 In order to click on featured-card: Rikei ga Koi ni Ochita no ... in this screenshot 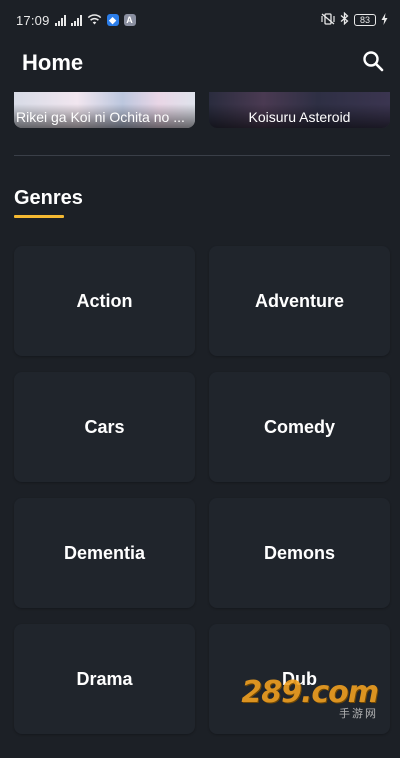, I will do `click(104, 110)`.